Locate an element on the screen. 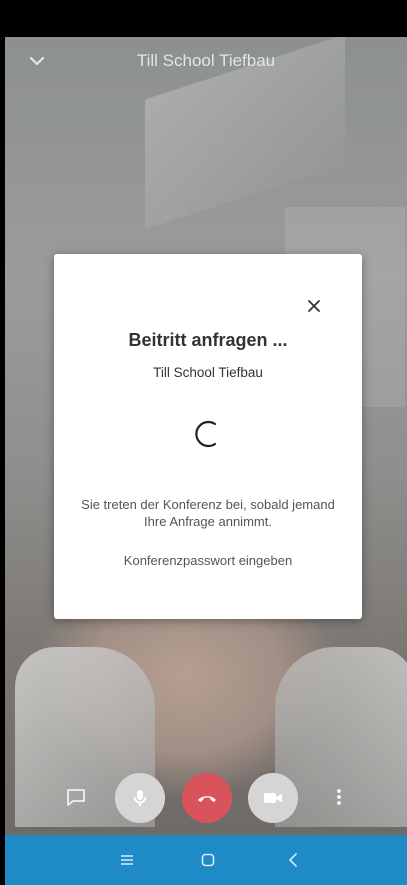 This screenshot has height=885, width=407. chat-icon is located at coordinates (76, 797).